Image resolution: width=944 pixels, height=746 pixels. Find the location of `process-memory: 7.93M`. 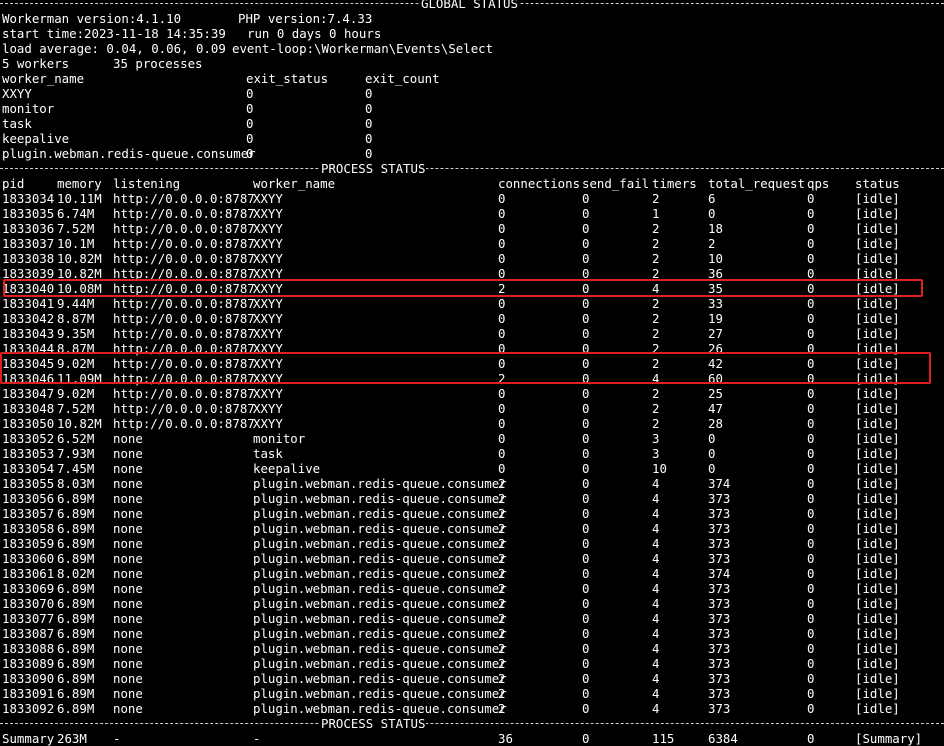

process-memory: 7.93M is located at coordinates (76, 453).